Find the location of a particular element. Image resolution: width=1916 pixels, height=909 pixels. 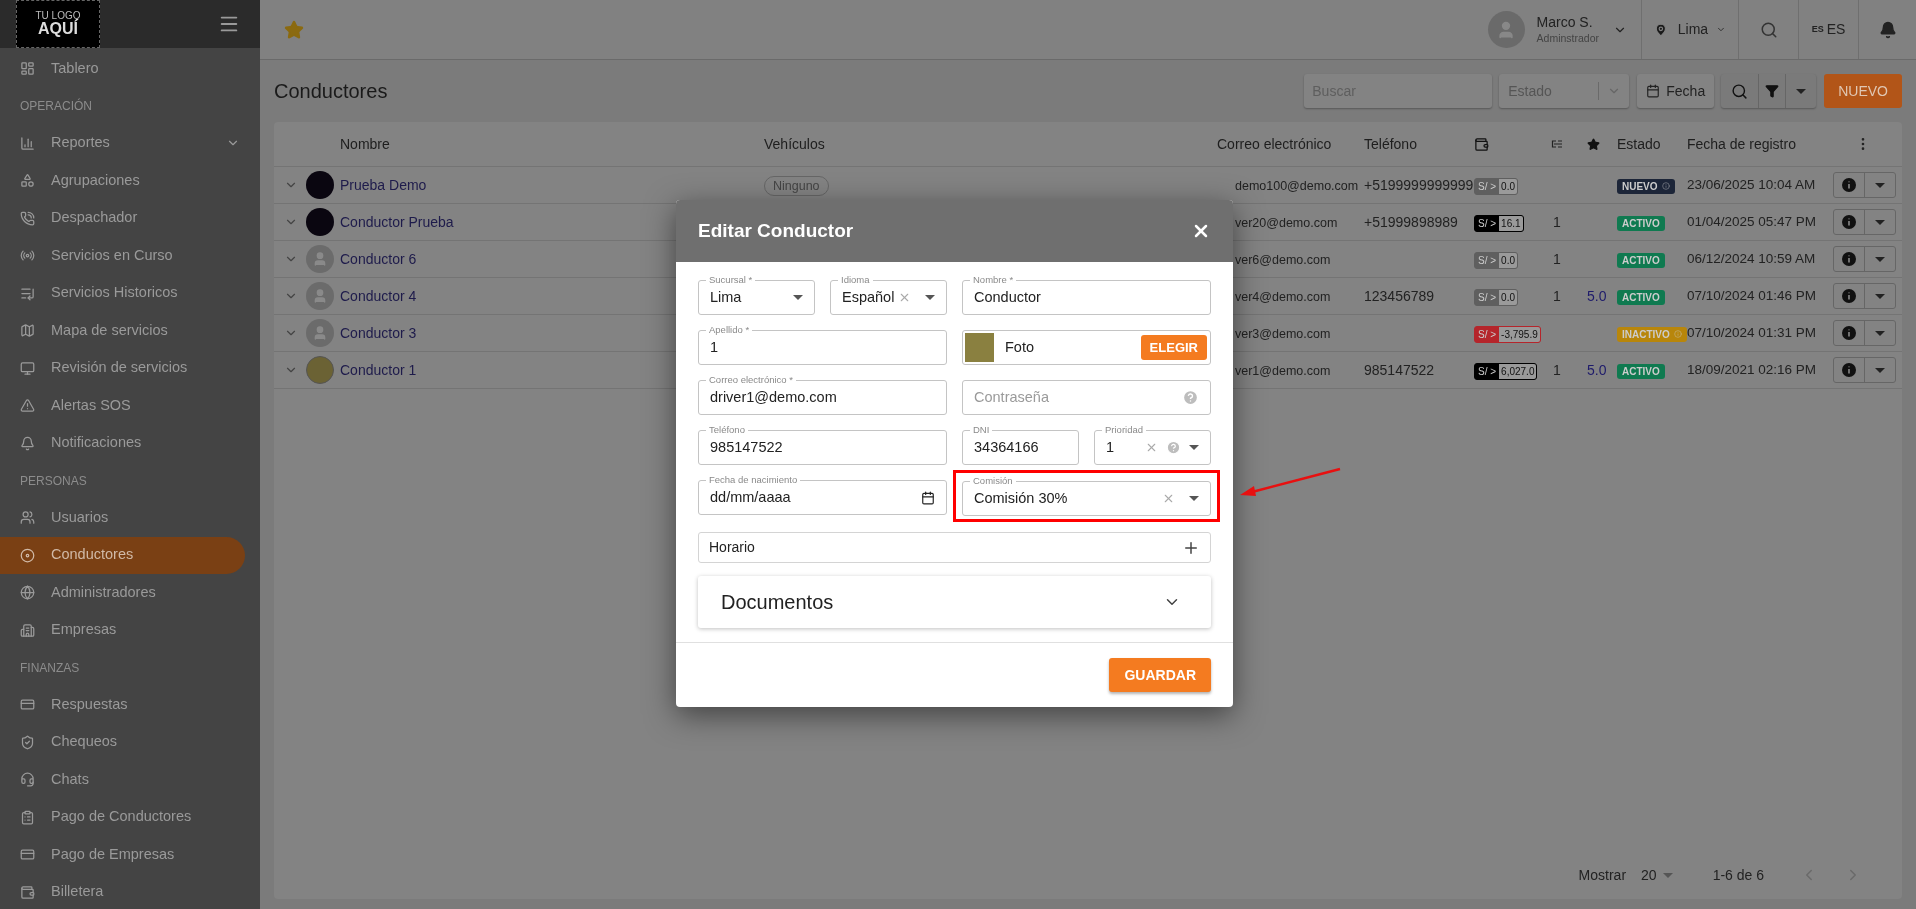

card-icon is located at coordinates (27, 855).